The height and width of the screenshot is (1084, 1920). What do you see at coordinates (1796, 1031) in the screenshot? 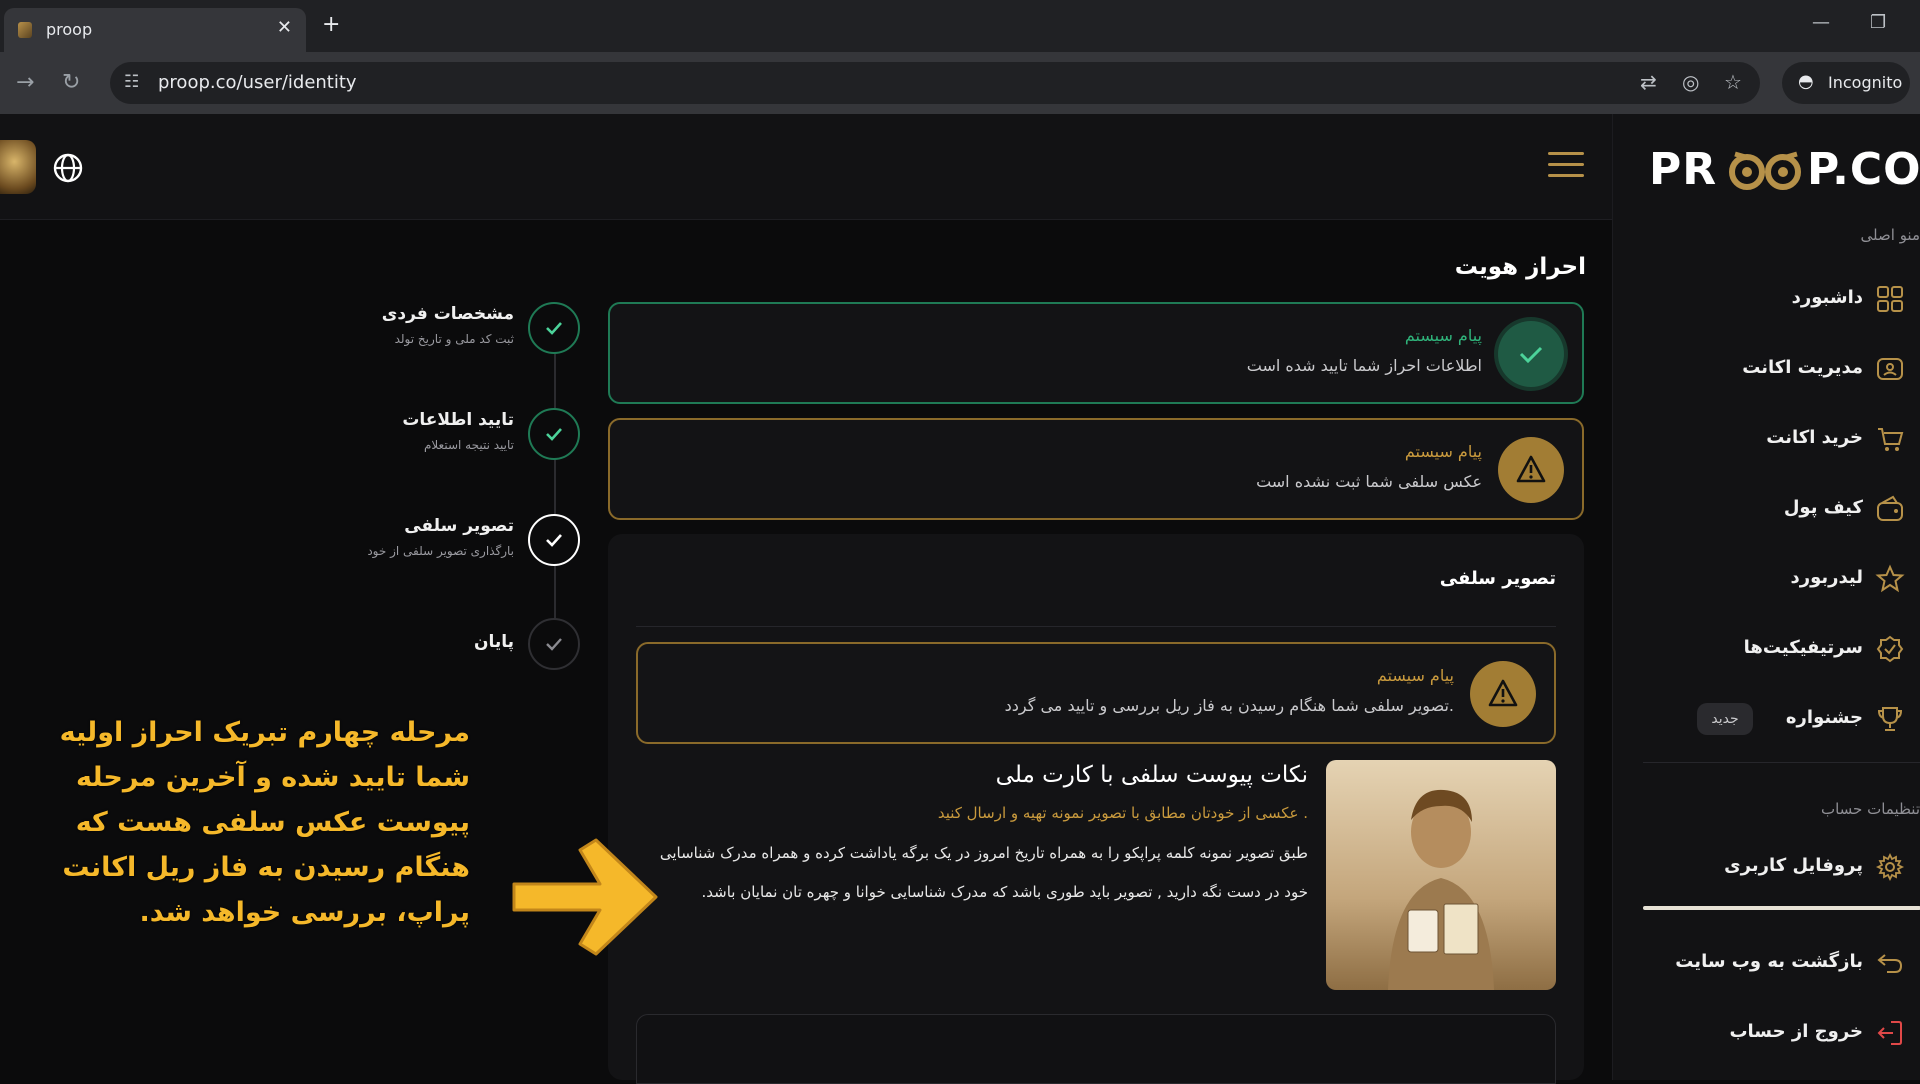
I see `sidebar-item-label: خروج از حساب` at bounding box center [1796, 1031].